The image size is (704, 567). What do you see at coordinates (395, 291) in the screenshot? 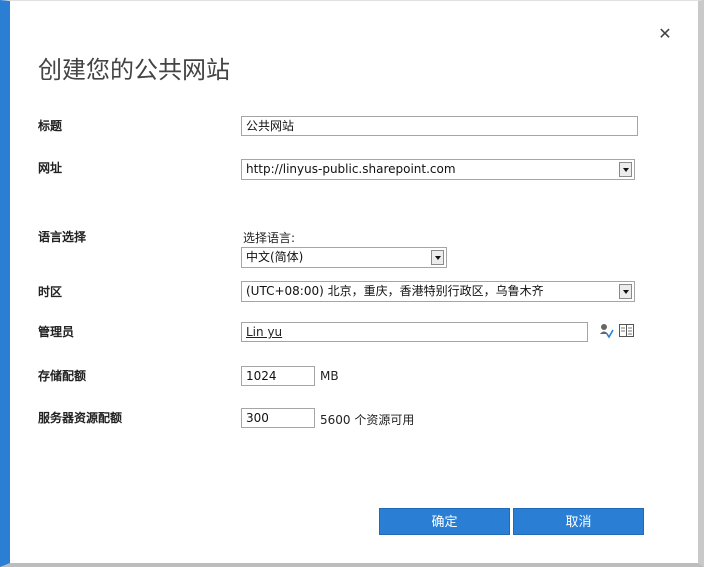
I see `timezone-value: (UTC+08:00) 北京，重庆，香港特别行政区，乌鲁木齐` at bounding box center [395, 291].